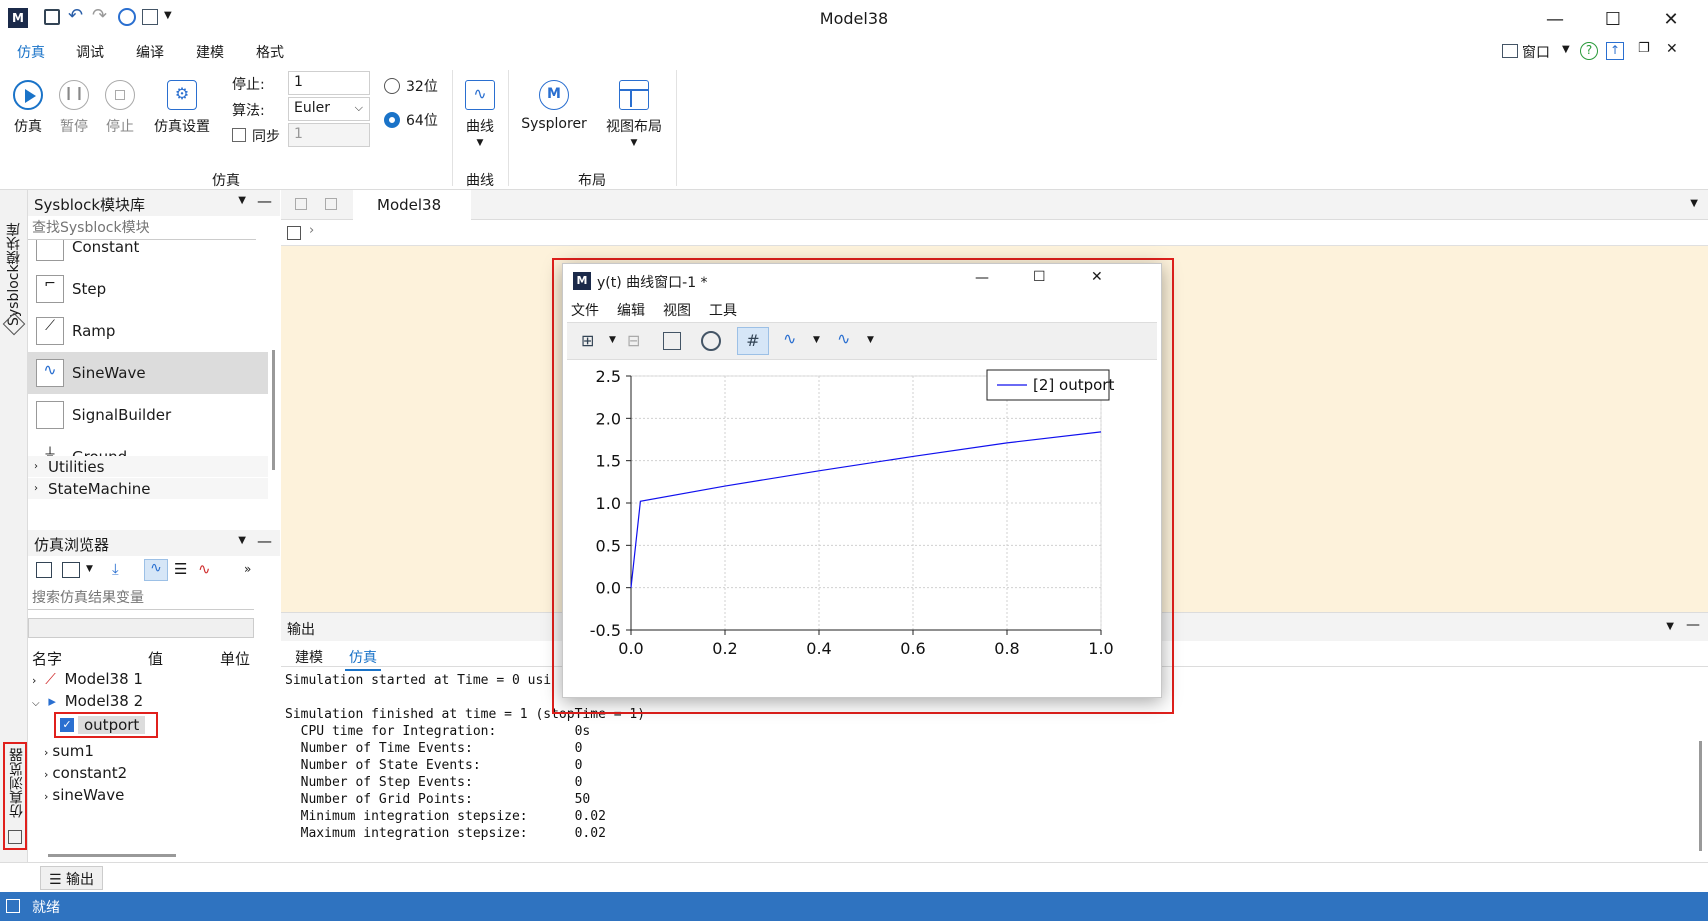 Image resolution: width=1708 pixels, height=921 pixels. I want to click on help-icon: ?, so click(1589, 51).